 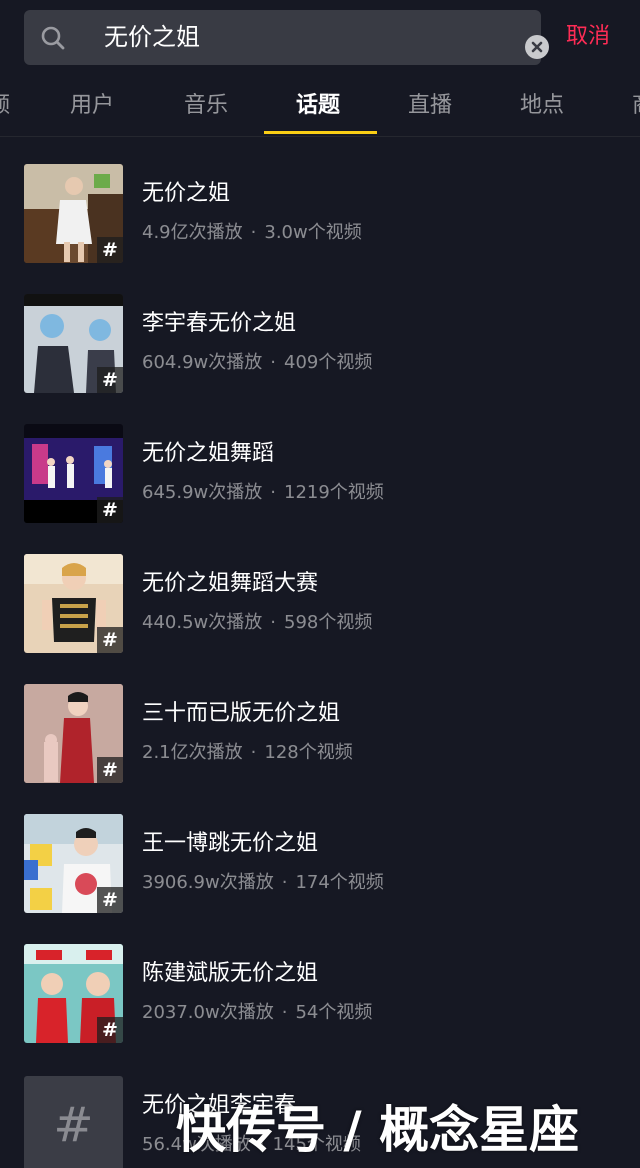 What do you see at coordinates (208, 453) in the screenshot?
I see `topic-title: 无价之姐舞蹈` at bounding box center [208, 453].